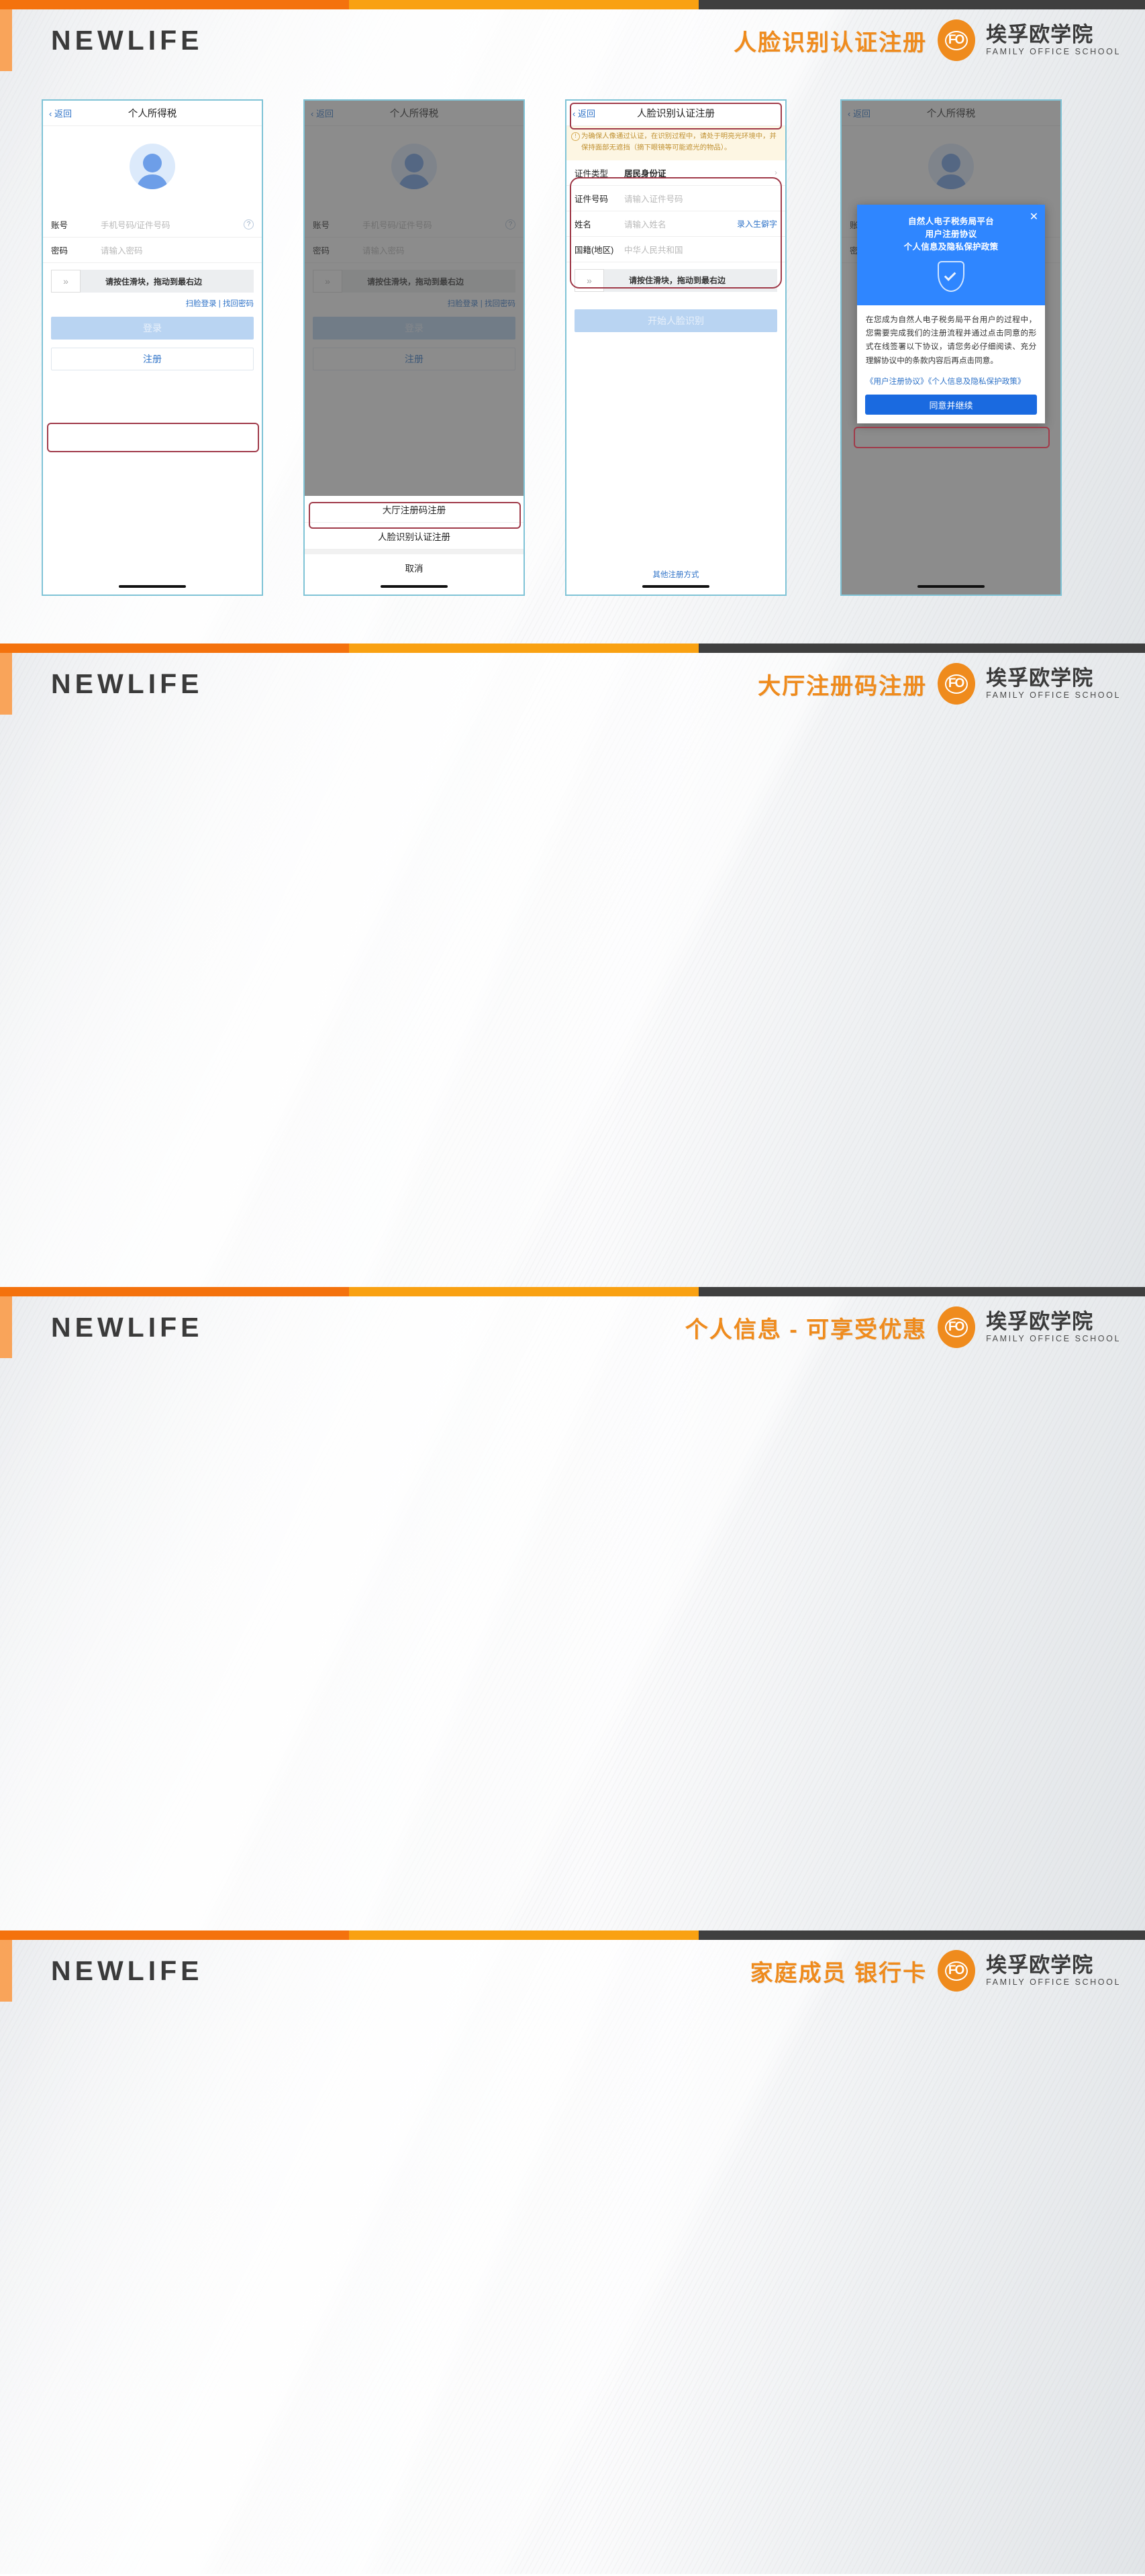 This screenshot has height=2576, width=1145. What do you see at coordinates (757, 223) in the screenshot?
I see `rare-char-button: 录入生僻字` at bounding box center [757, 223].